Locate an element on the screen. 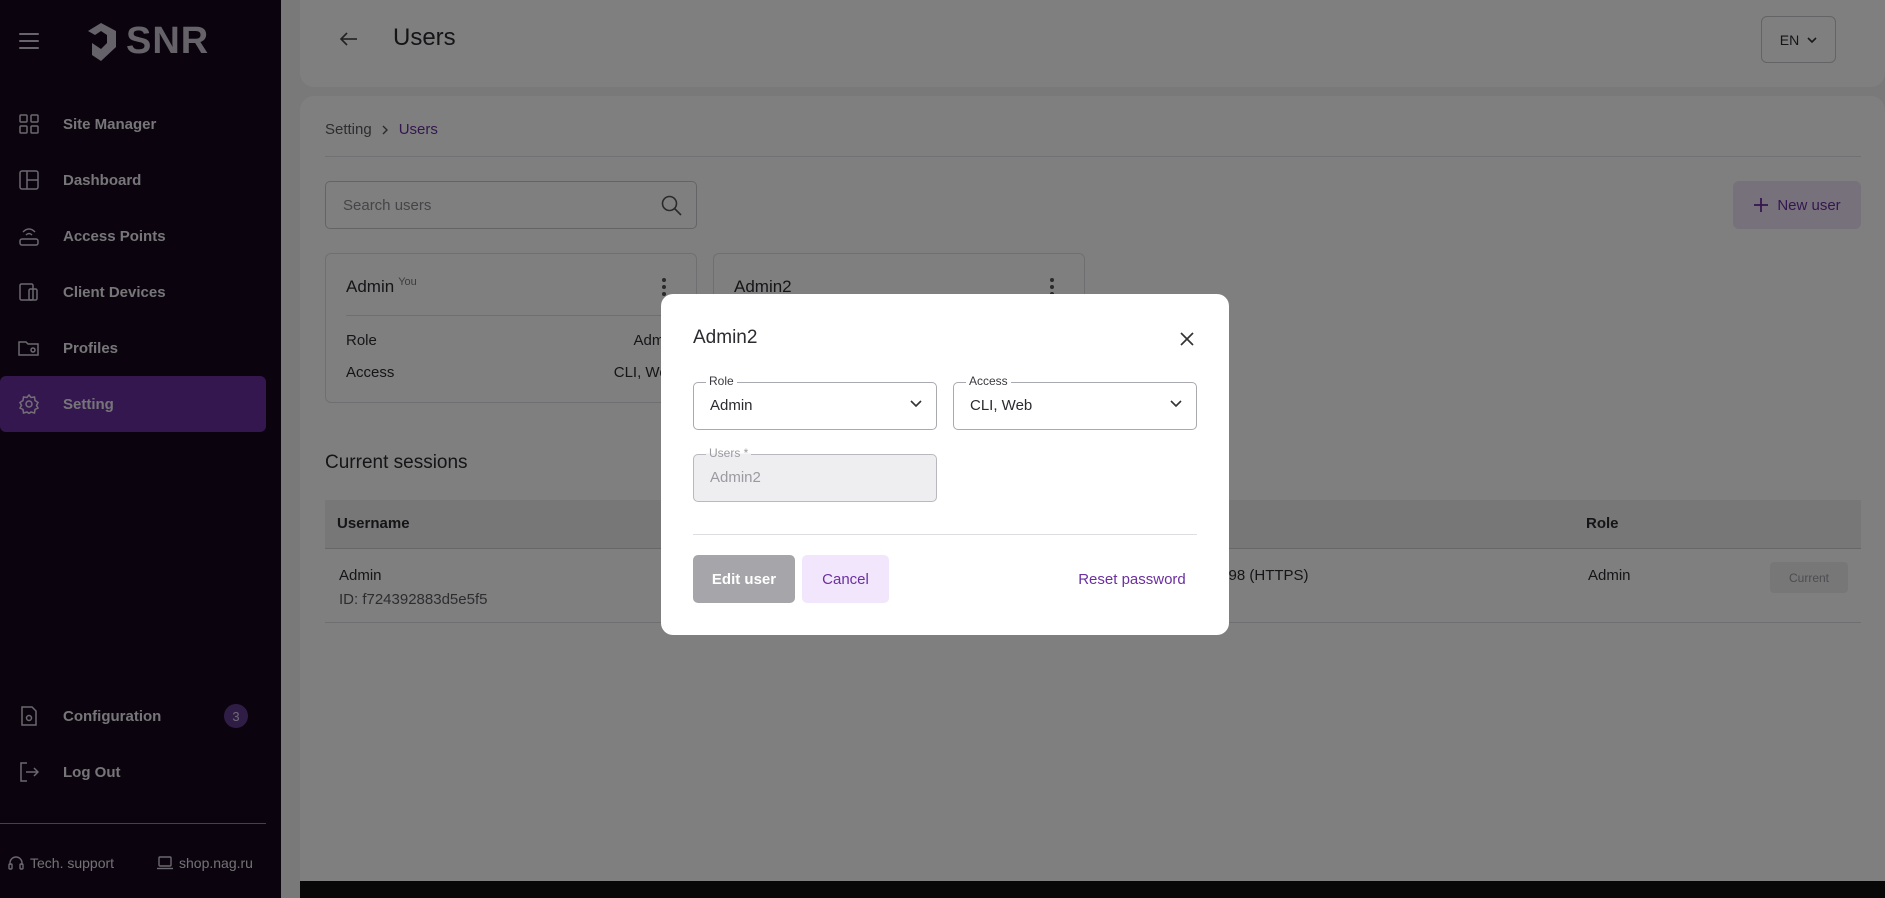  reset-password-button: Reset password is located at coordinates (1132, 579).